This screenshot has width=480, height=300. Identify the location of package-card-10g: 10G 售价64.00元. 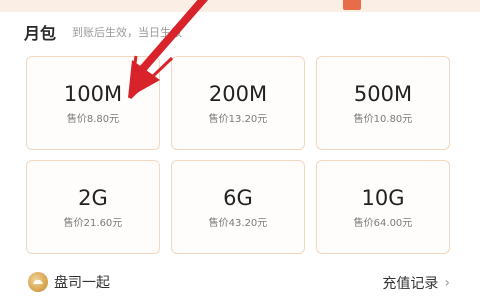
(383, 207).